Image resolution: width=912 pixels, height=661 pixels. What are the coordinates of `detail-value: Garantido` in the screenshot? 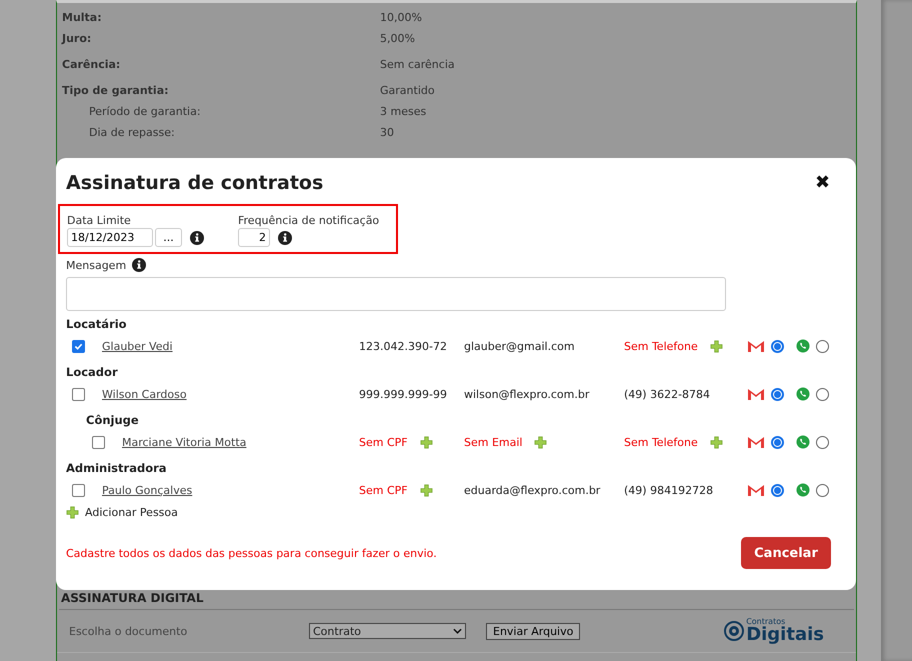 It's located at (408, 91).